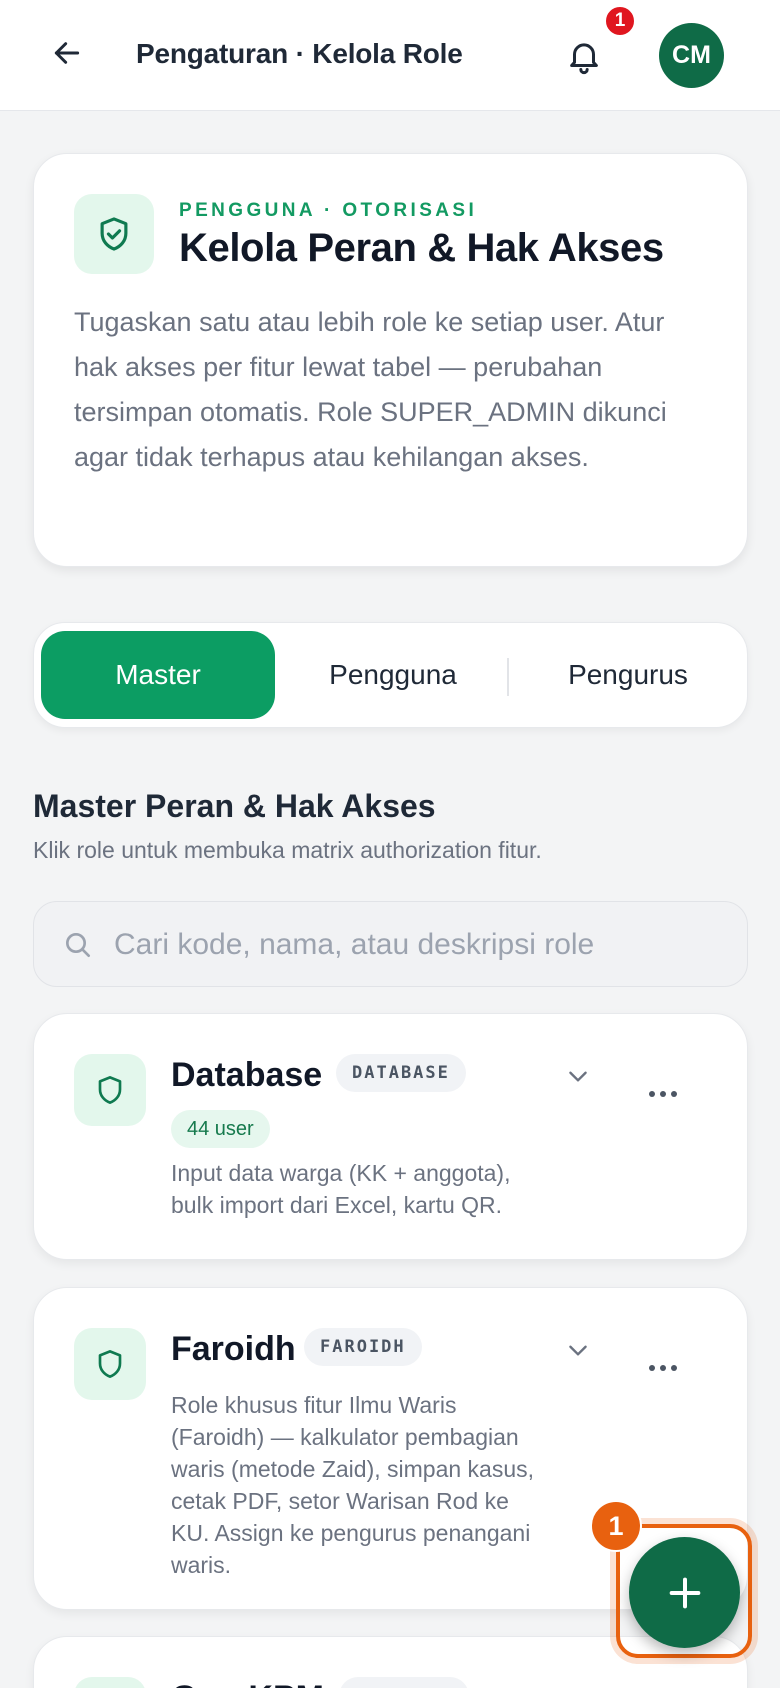  Describe the element at coordinates (620, 21) in the screenshot. I see `notification-count-badge: 1` at that location.